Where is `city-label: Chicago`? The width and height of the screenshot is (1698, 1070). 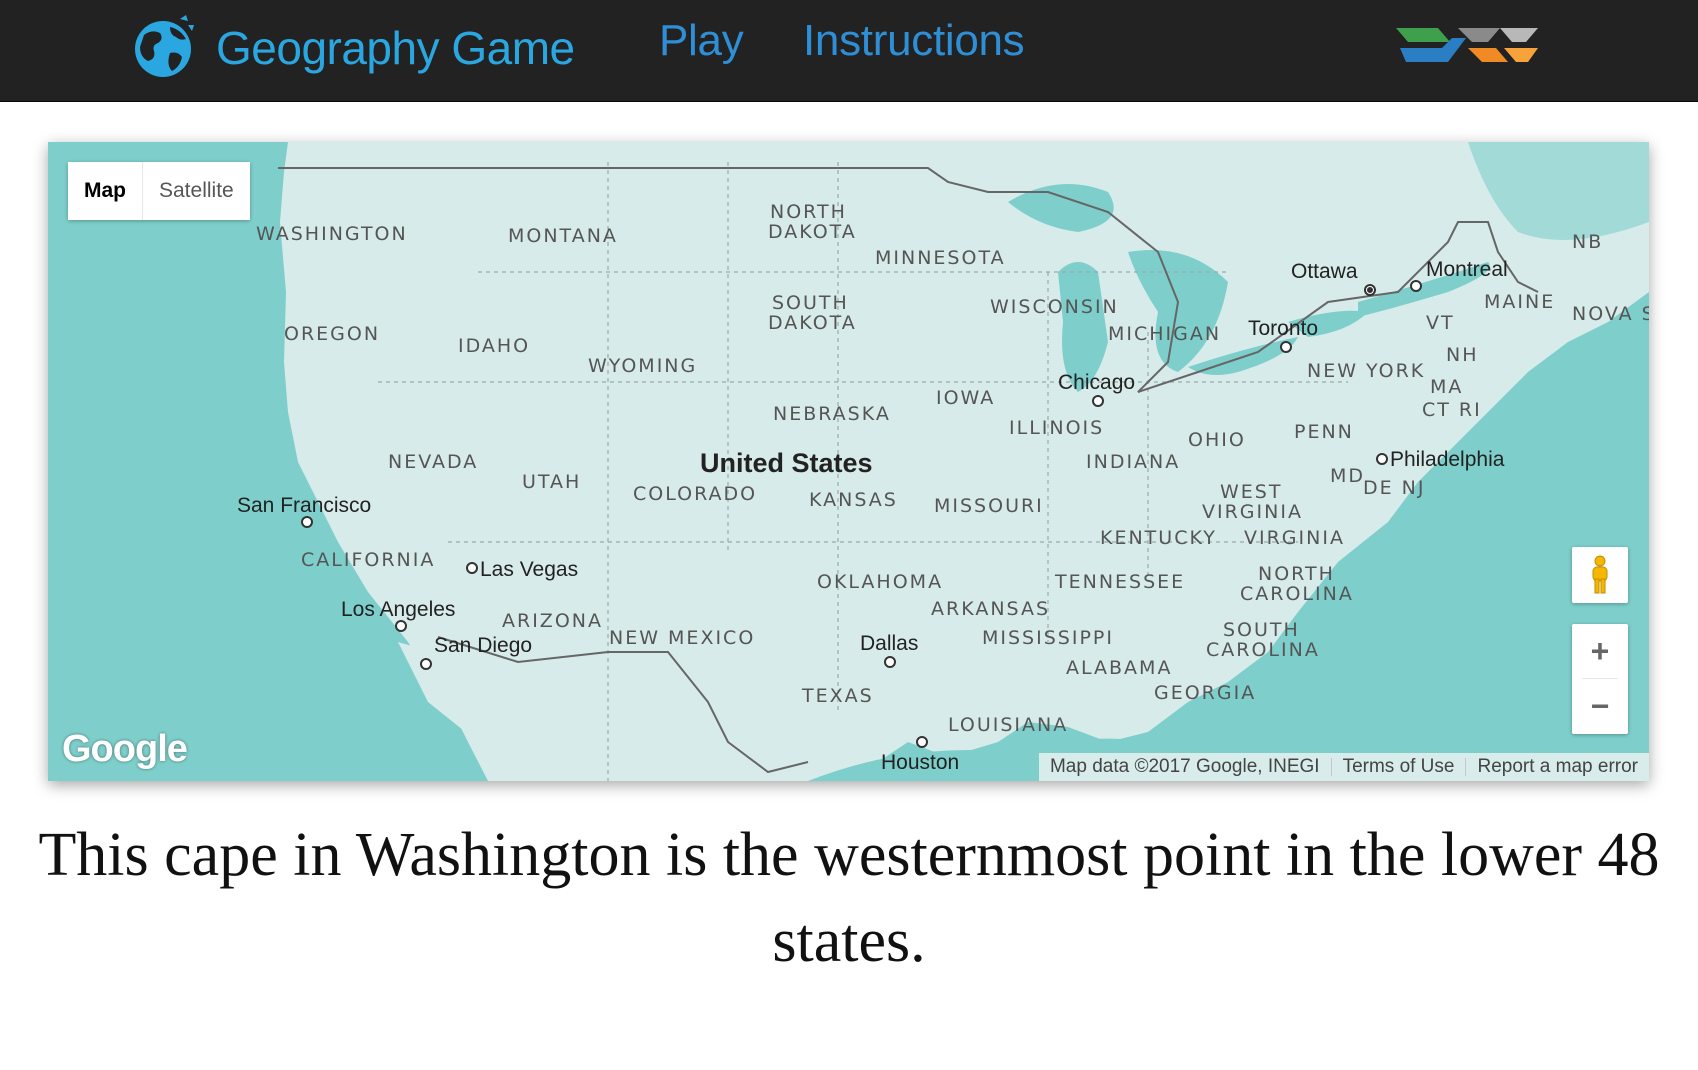
city-label: Chicago is located at coordinates (1096, 382).